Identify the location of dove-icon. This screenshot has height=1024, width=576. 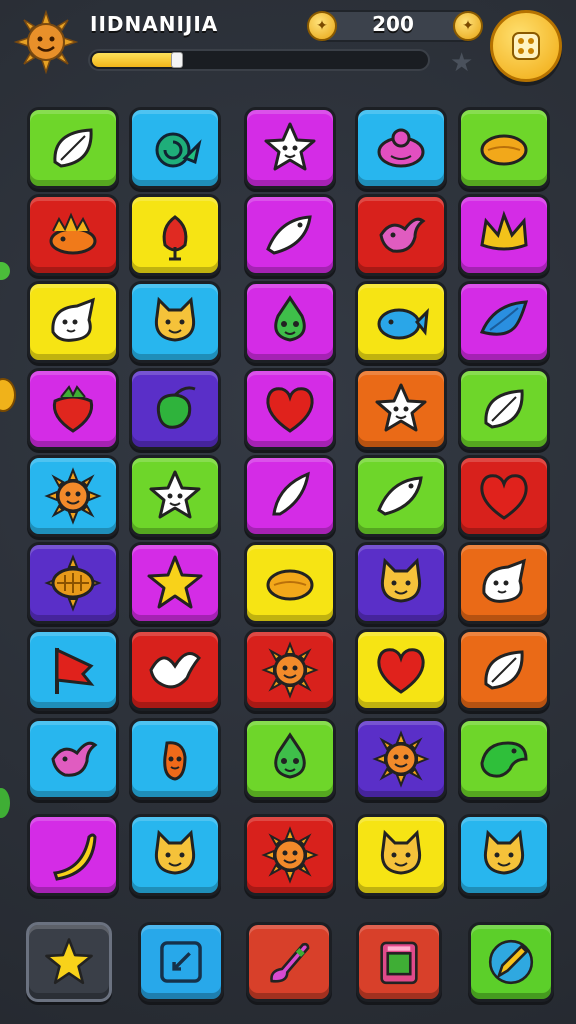
(175, 670).